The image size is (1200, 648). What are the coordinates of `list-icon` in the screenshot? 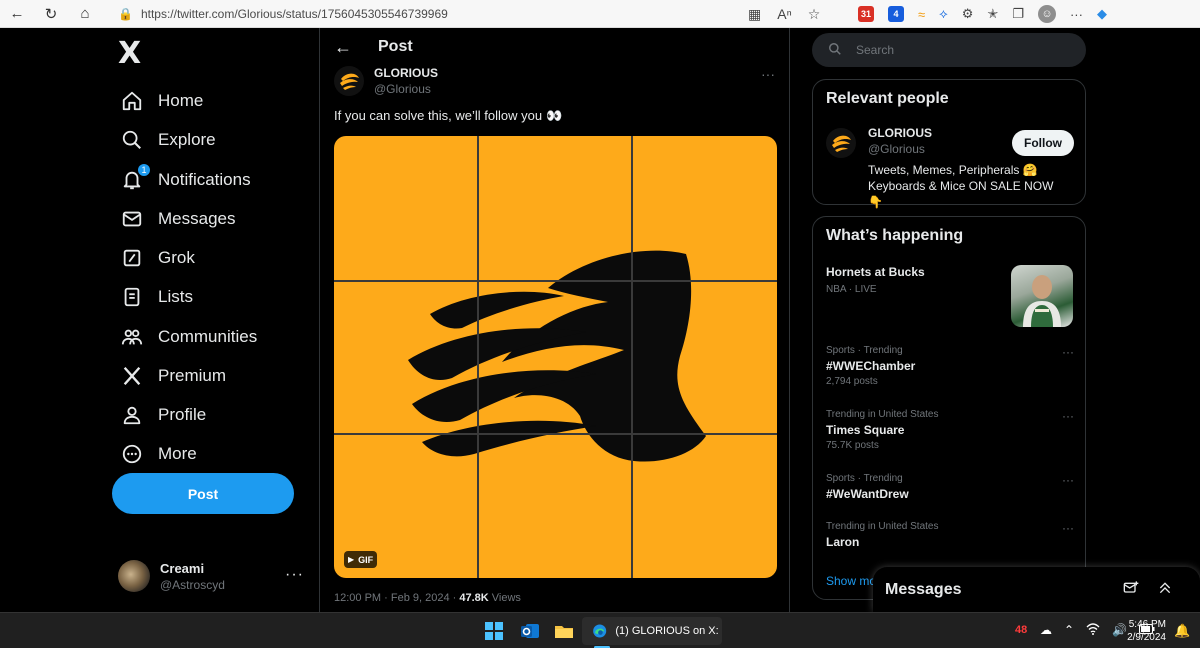 It's located at (132, 297).